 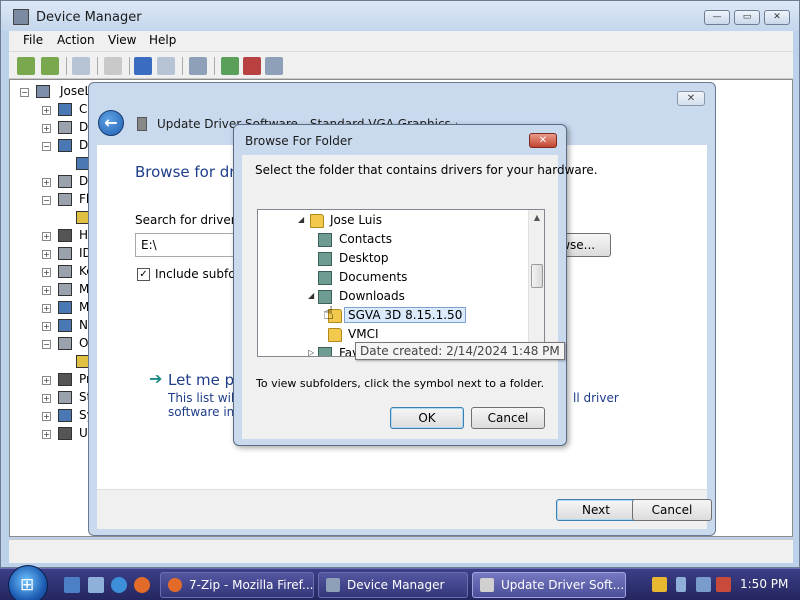 What do you see at coordinates (50, 66) in the screenshot?
I see `forward-arrow-icon` at bounding box center [50, 66].